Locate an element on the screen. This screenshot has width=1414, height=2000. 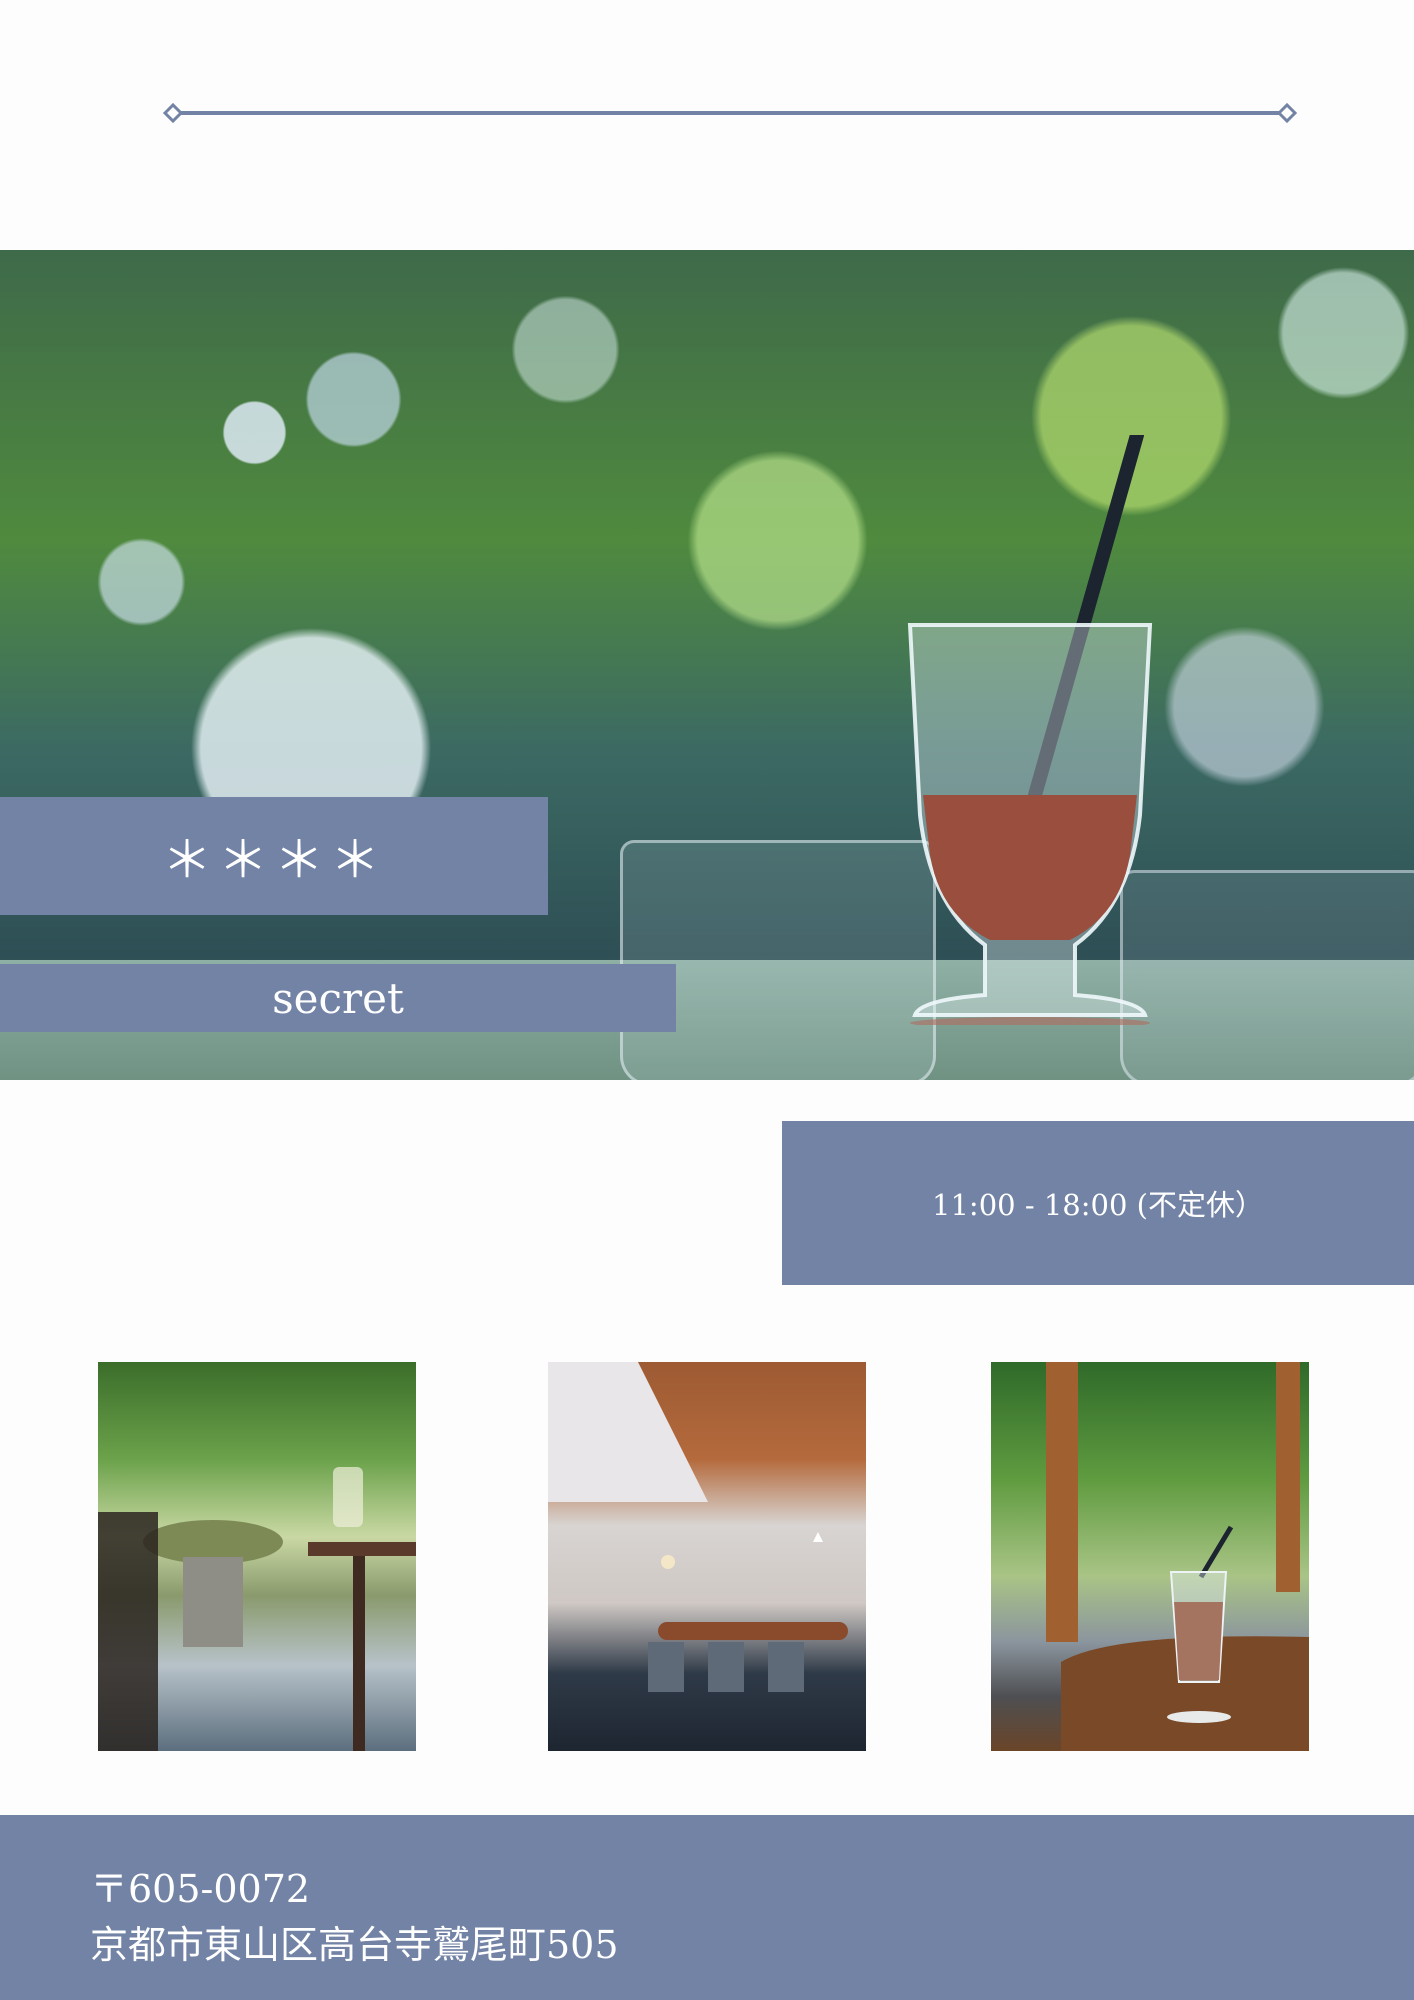
subtitle-band: secret is located at coordinates (338, 998).